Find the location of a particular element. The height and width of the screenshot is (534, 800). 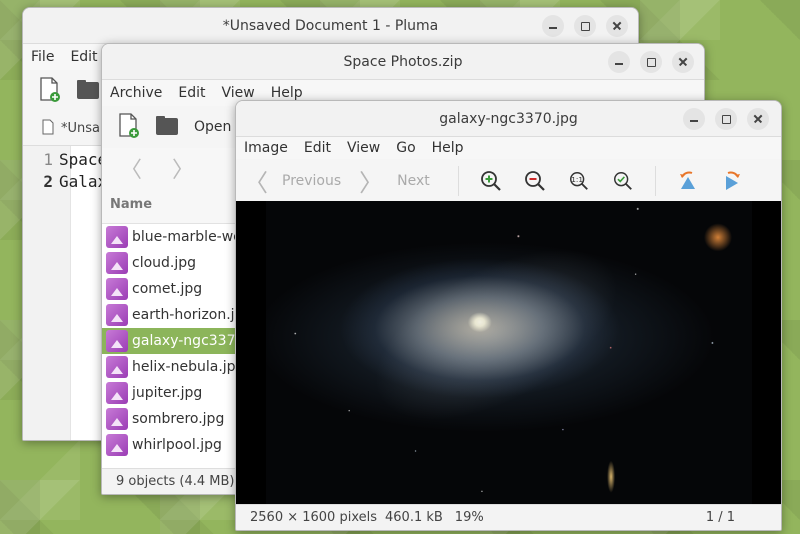

next-button: 〉 Next is located at coordinates (394, 180).